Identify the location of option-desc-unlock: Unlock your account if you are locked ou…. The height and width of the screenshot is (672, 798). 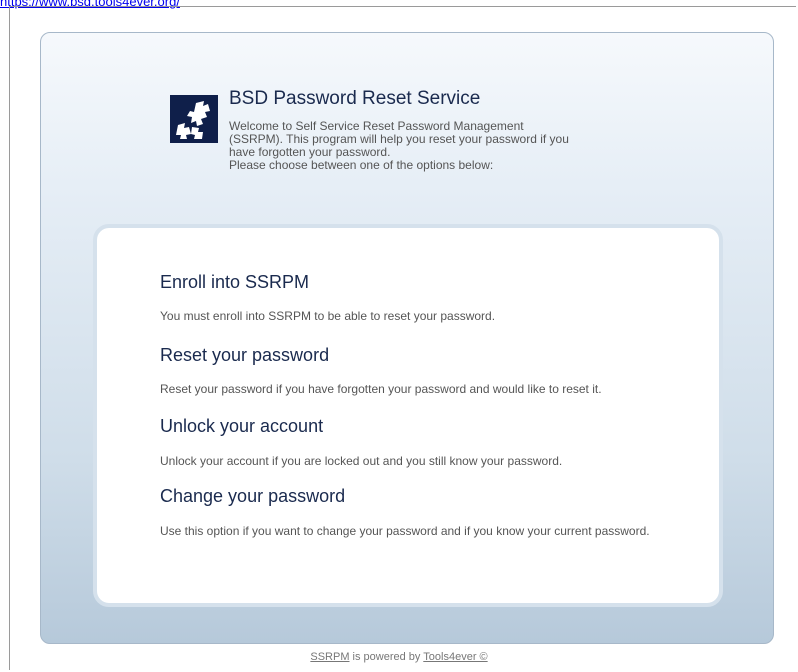
(361, 461).